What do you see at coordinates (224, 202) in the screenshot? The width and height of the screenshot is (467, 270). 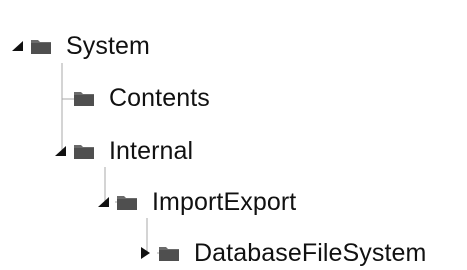 I see `tree-node-label: ImportExport` at bounding box center [224, 202].